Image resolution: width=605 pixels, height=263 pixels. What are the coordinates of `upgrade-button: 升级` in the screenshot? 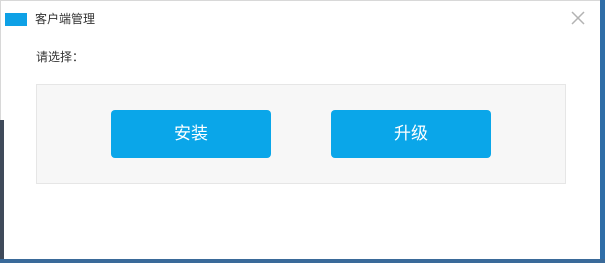 It's located at (411, 134).